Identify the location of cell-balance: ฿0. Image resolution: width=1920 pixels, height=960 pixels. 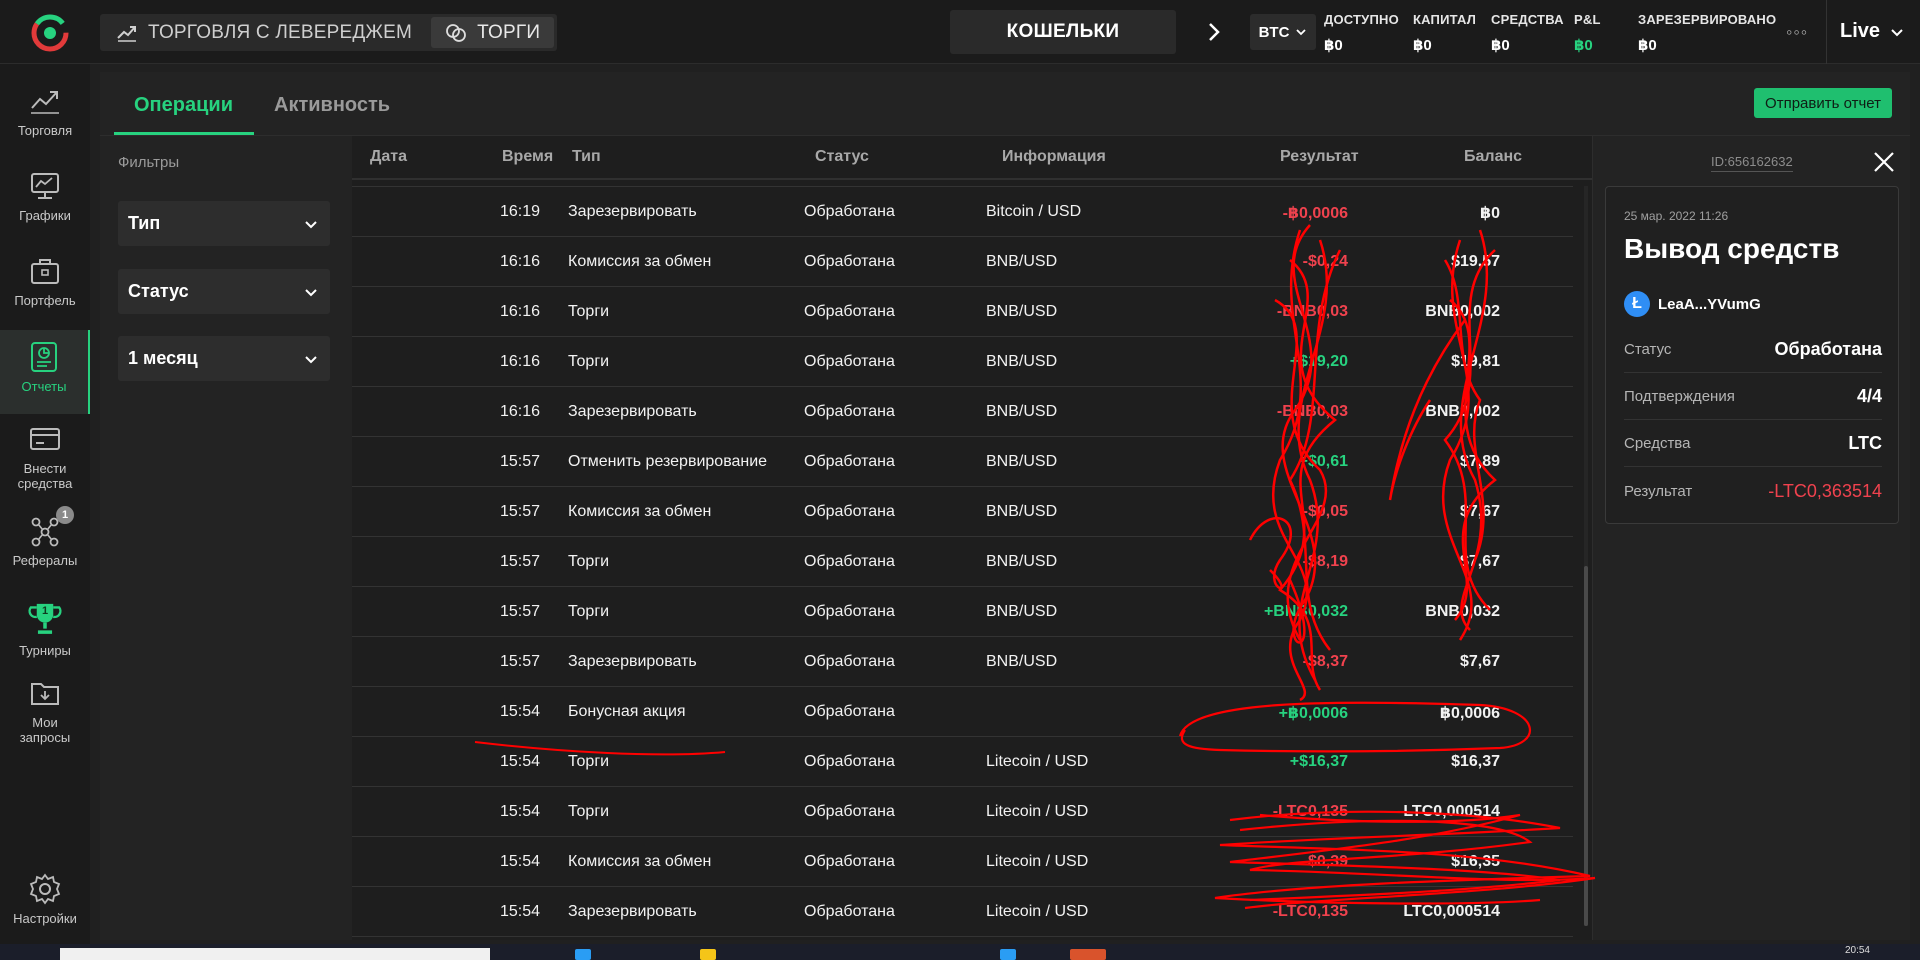
(1489, 213).